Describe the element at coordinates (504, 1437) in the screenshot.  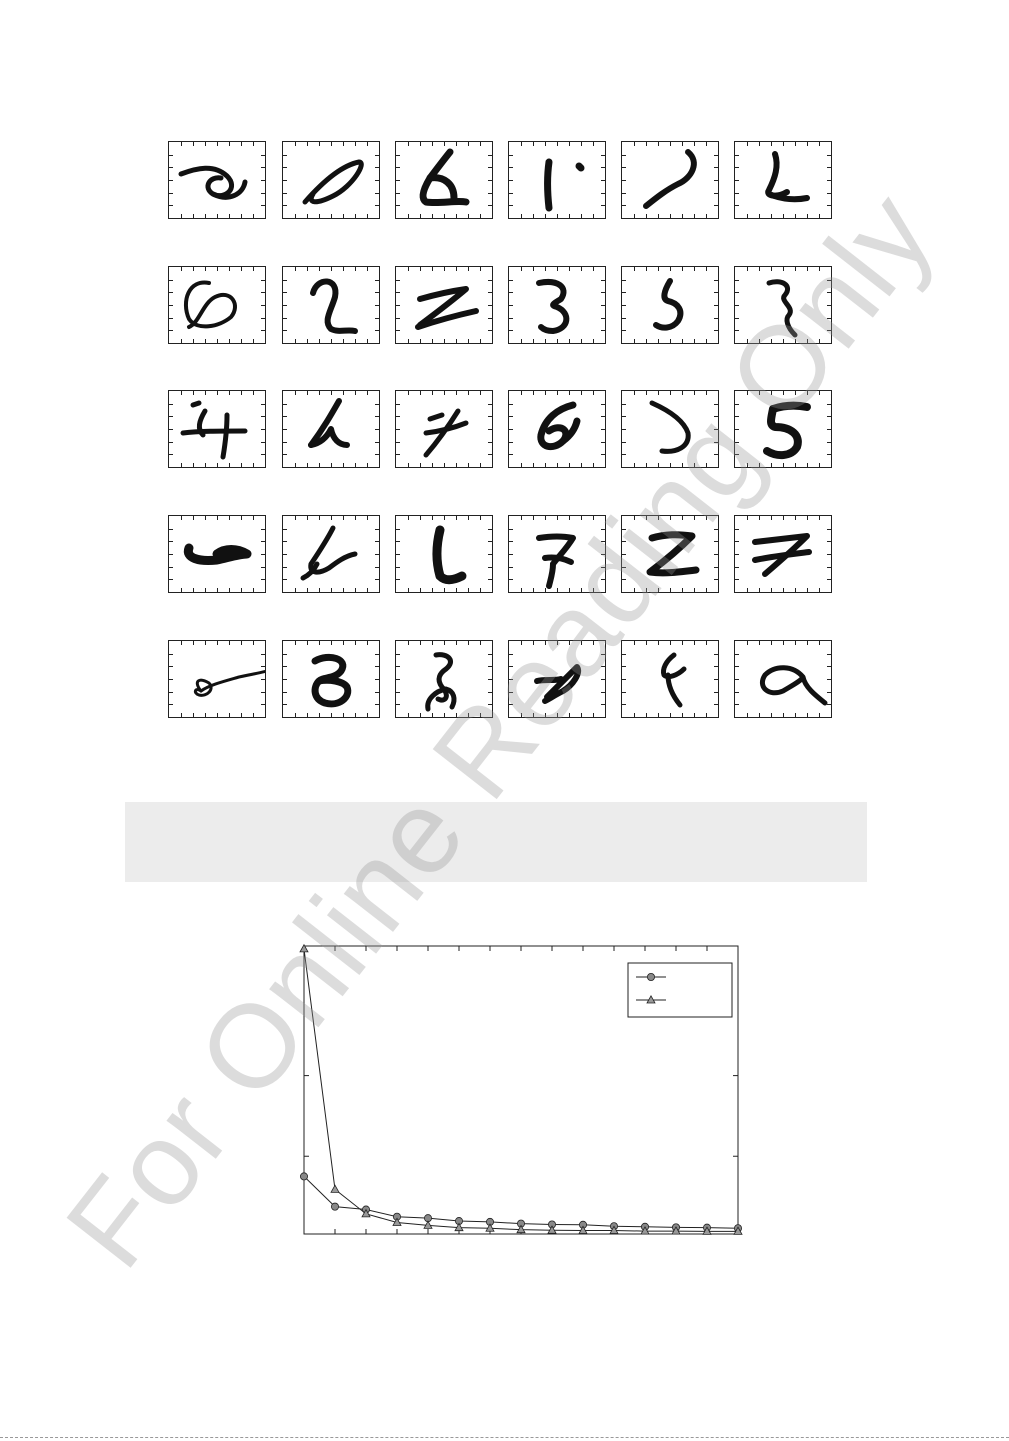
I see `page-bottom-rule` at that location.